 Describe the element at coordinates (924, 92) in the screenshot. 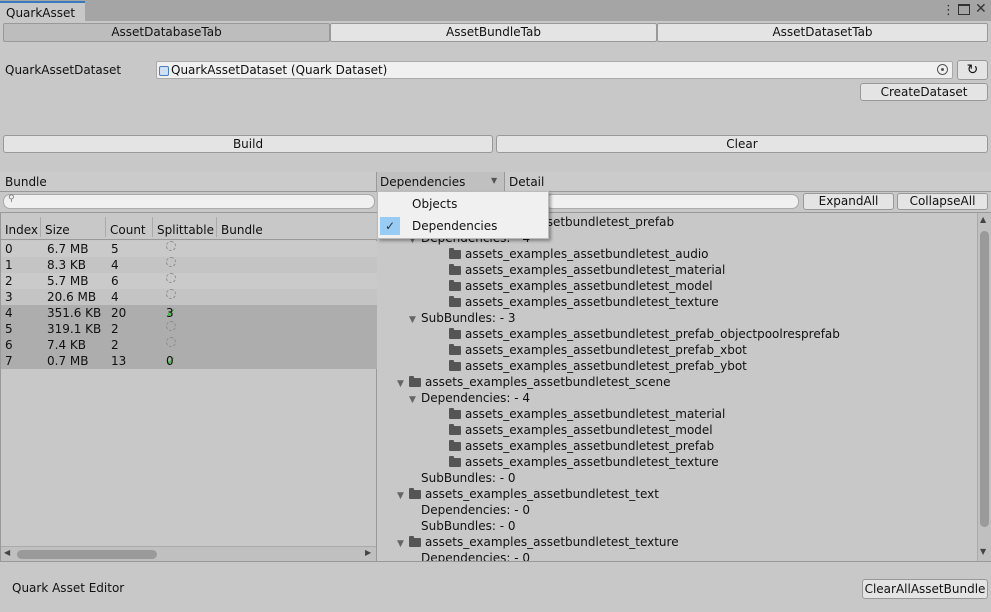

I see `create-dataset-button: CreateDataset` at that location.